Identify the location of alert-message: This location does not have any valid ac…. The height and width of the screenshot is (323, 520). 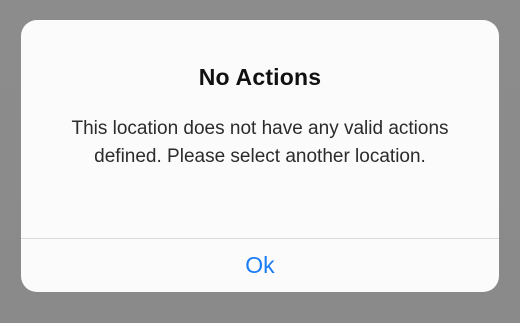
(260, 142).